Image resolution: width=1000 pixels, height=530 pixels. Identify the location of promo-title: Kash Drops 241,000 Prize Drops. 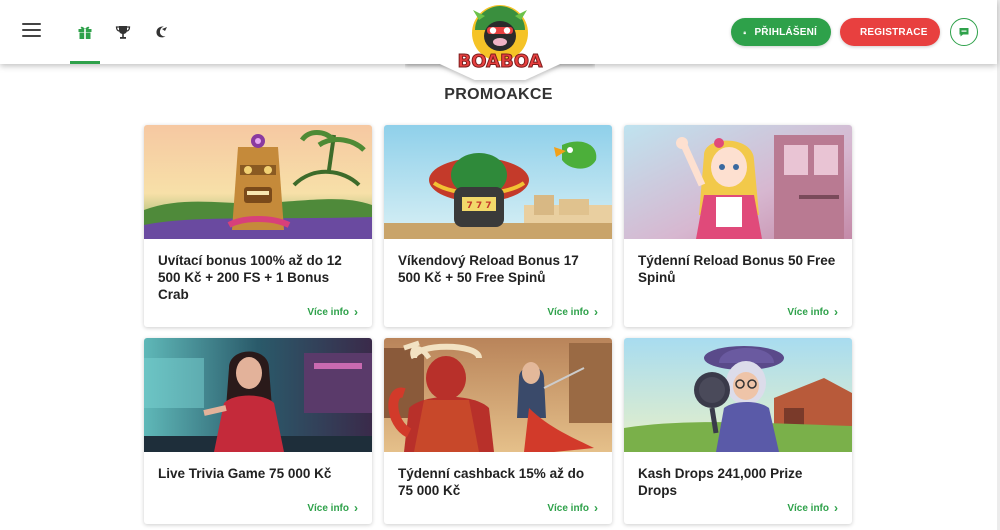
(720, 482).